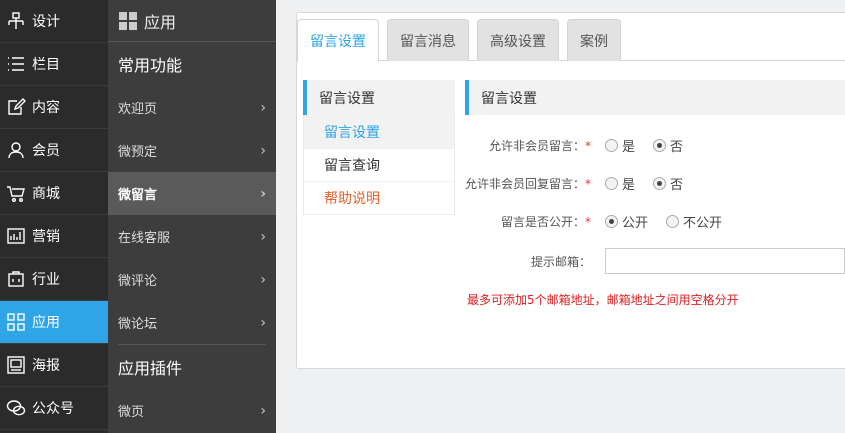 The width and height of the screenshot is (845, 433). What do you see at coordinates (626, 221) in the screenshot?
I see `radio-public: 公开` at bounding box center [626, 221].